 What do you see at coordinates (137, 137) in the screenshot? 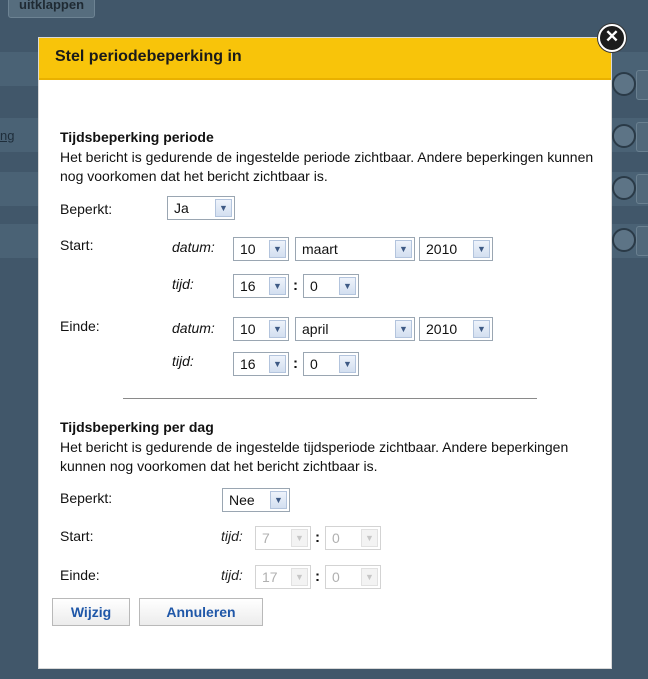
I see `period-section-title: Tijdsbeperking periode` at bounding box center [137, 137].